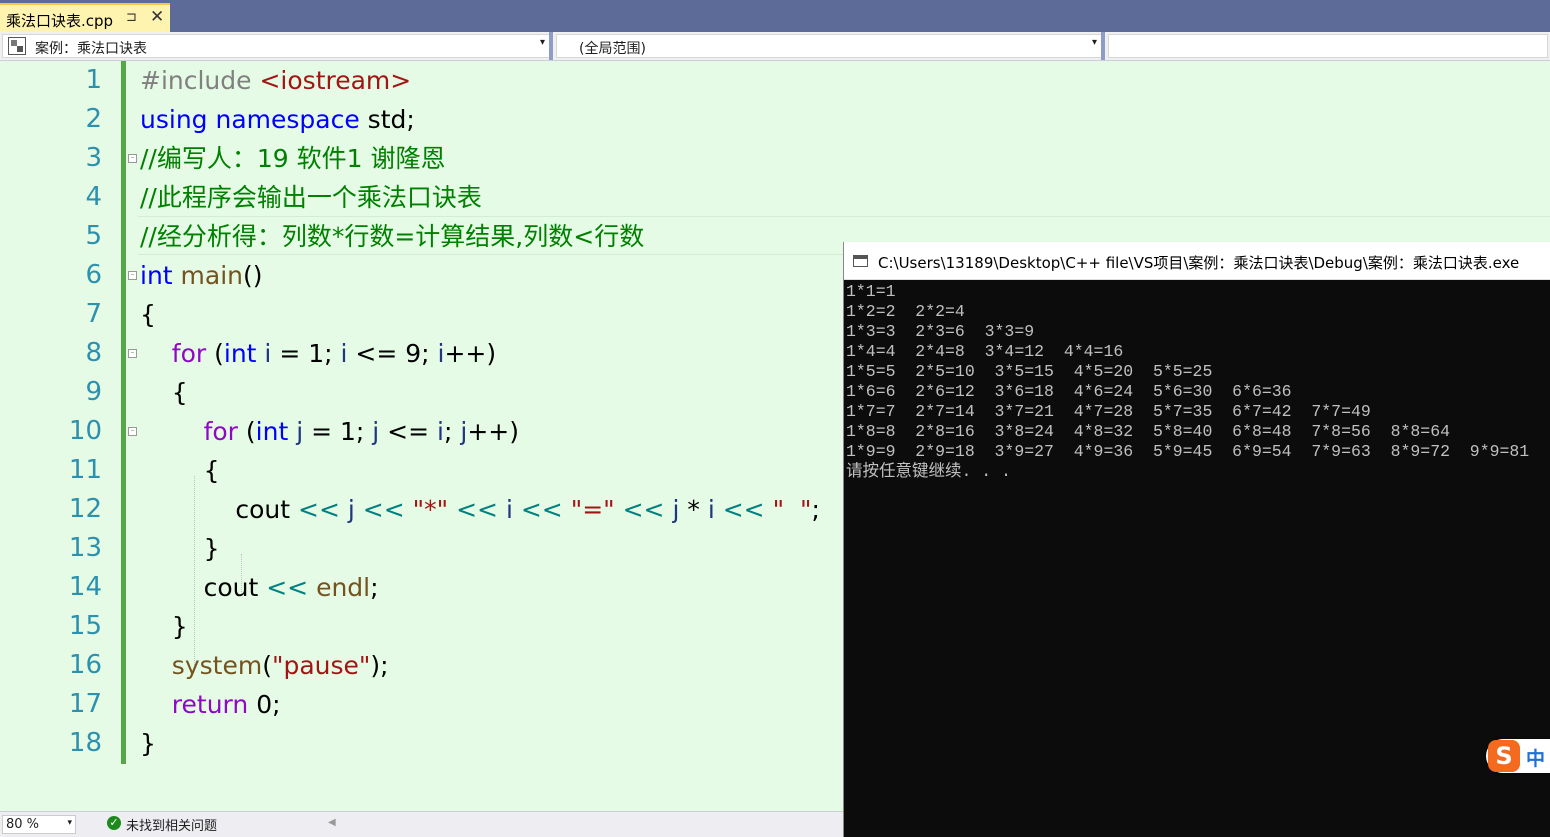 The height and width of the screenshot is (837, 1550). I want to click on code-line: //经分析得：列数*行数=计算结果,列数<行数, so click(392, 236).